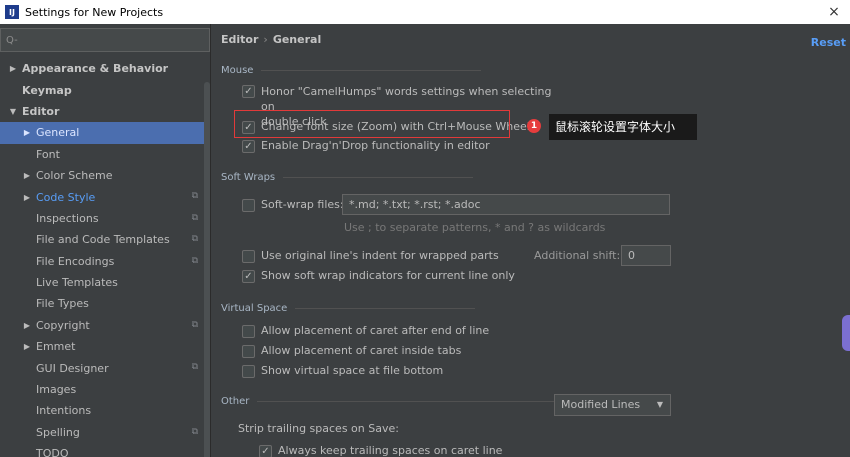 This screenshot has width=850, height=457. What do you see at coordinates (372, 124) in the screenshot?
I see `annotation-highlight-box` at bounding box center [372, 124].